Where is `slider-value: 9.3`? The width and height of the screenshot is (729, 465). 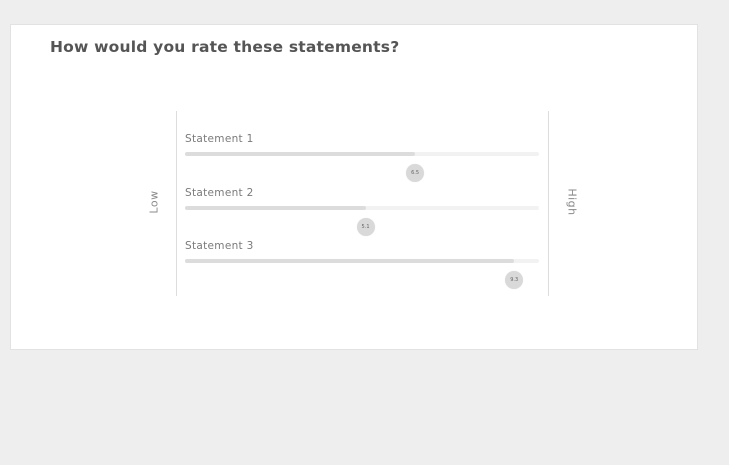 slider-value: 9.3 is located at coordinates (514, 280).